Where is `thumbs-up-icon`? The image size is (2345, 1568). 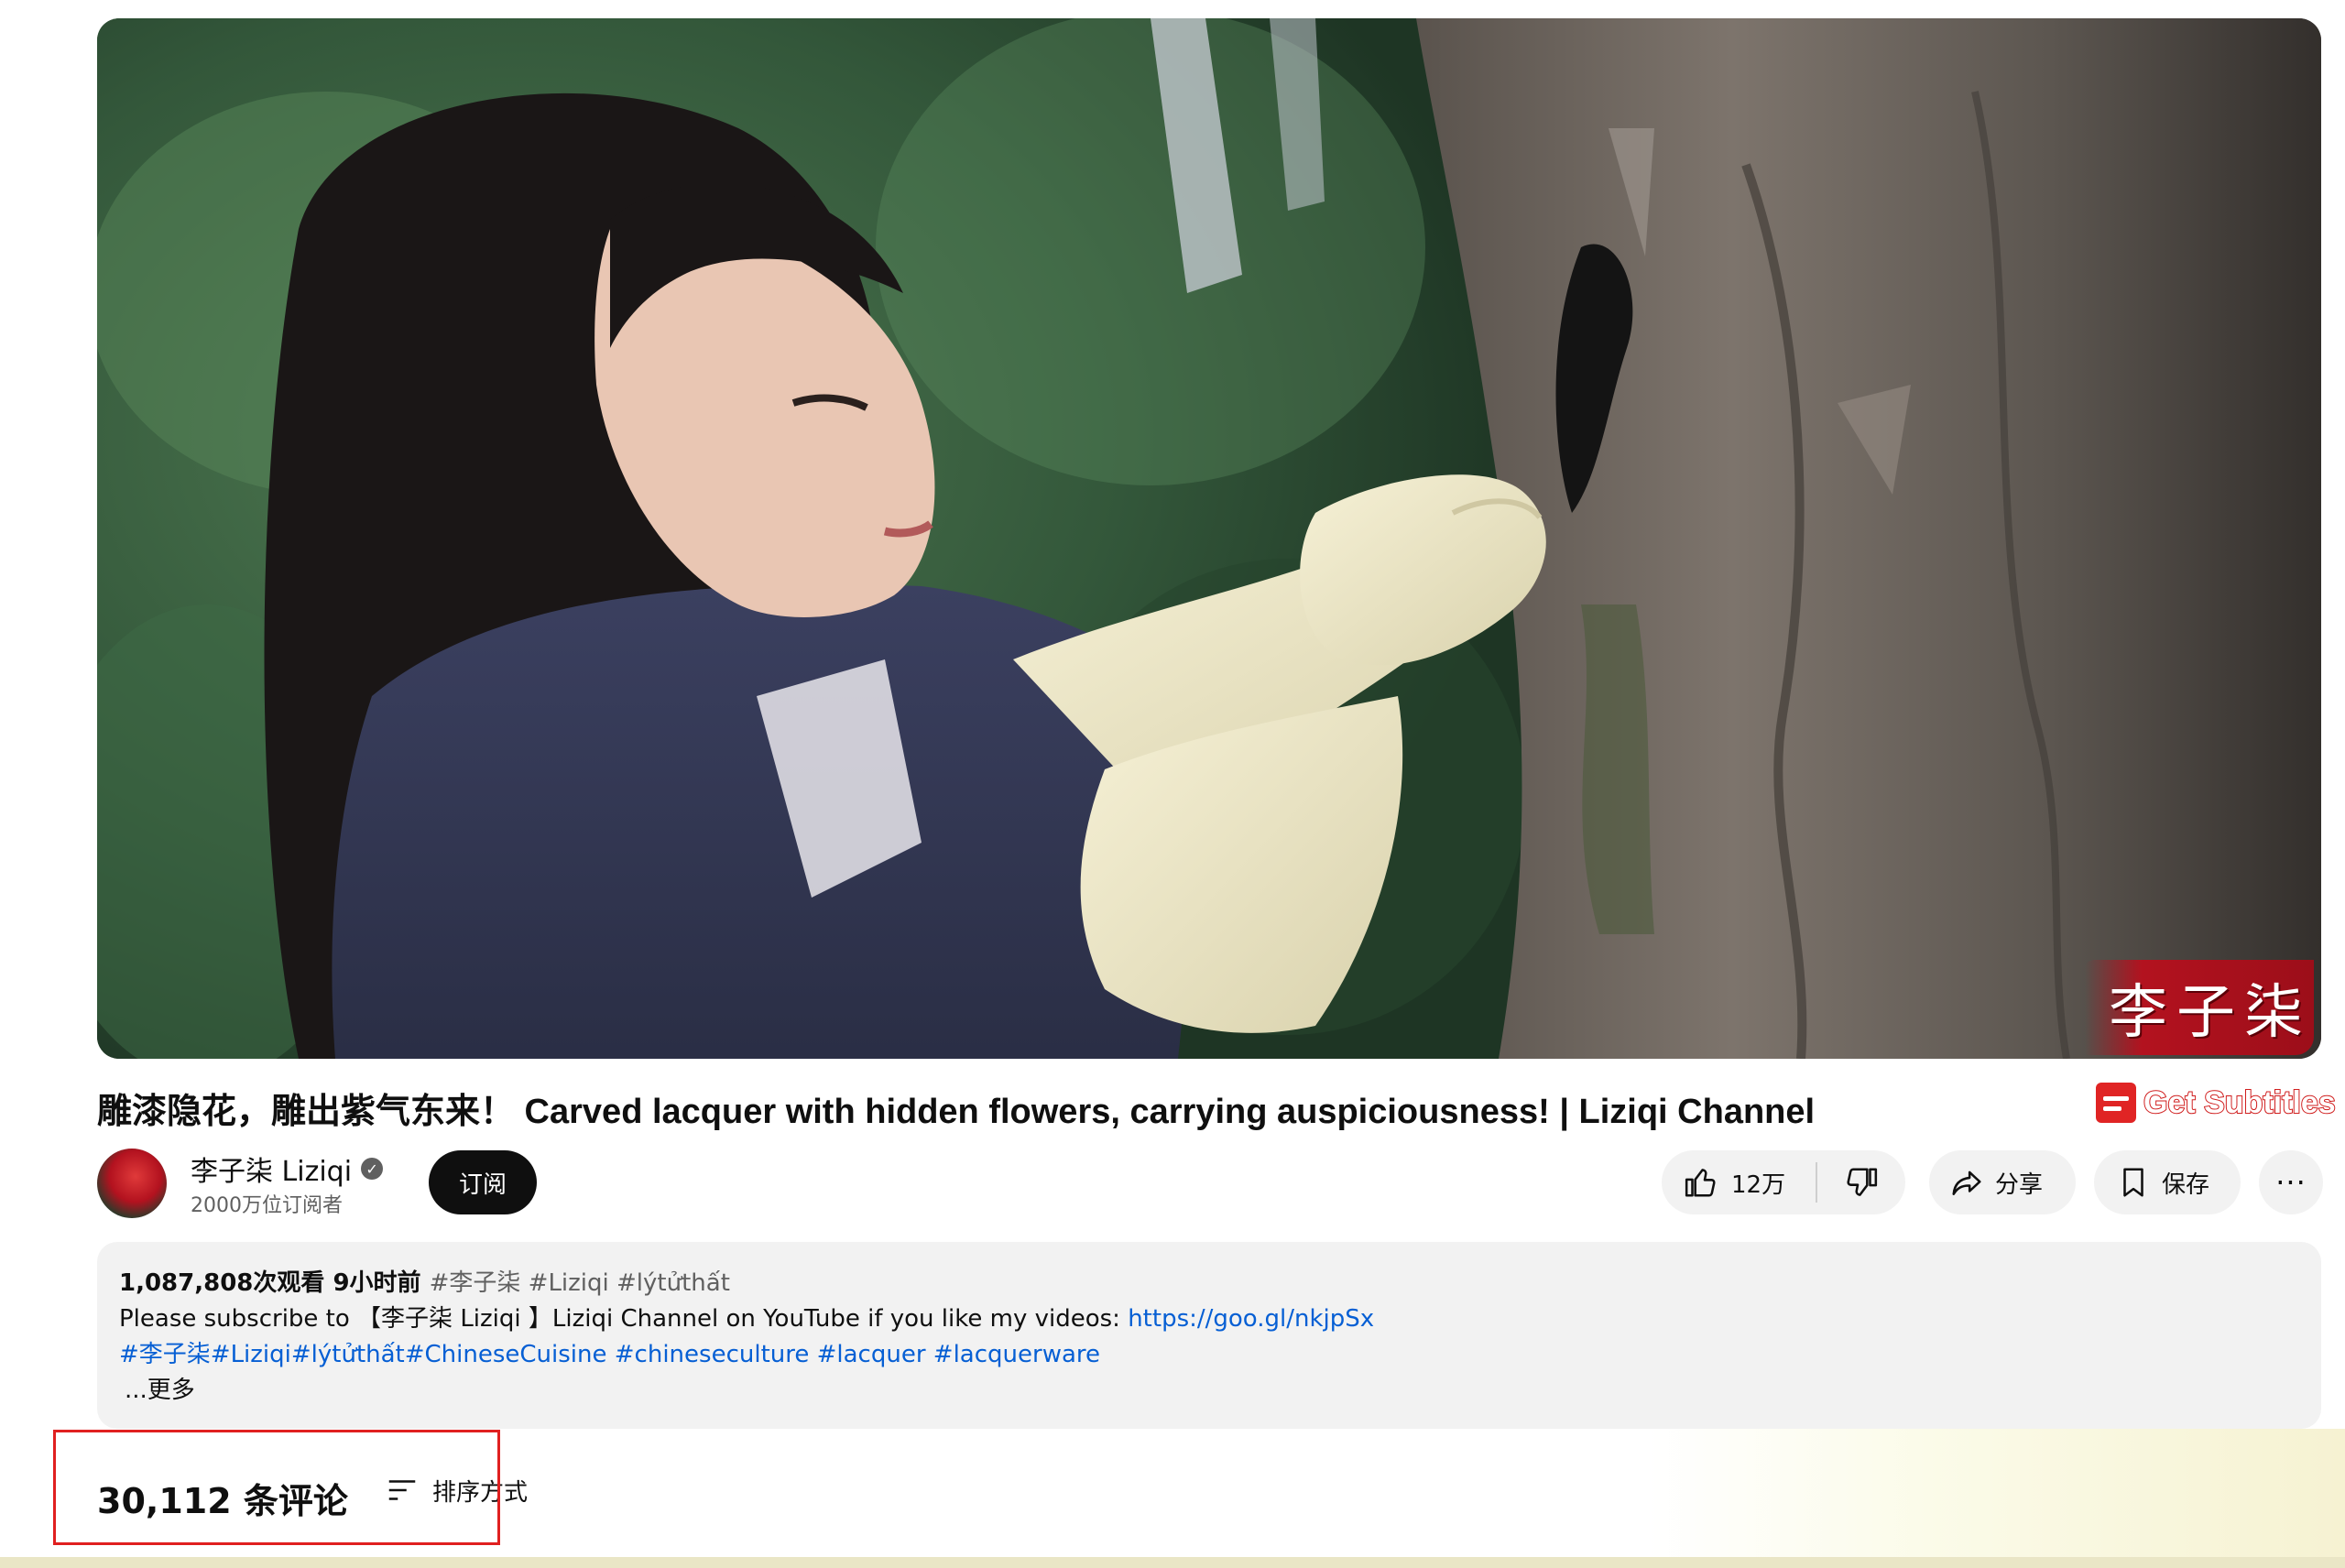
thumbs-up-icon is located at coordinates (1700, 1183).